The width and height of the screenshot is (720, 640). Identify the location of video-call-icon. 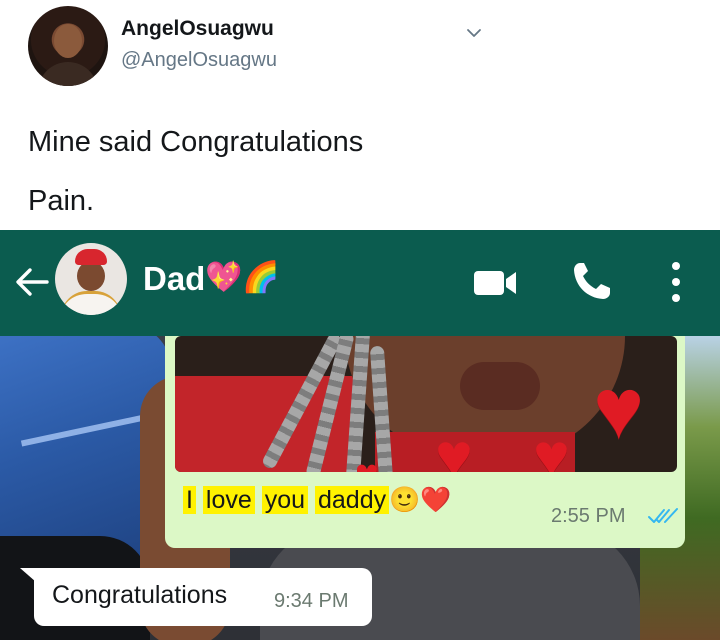
(495, 283).